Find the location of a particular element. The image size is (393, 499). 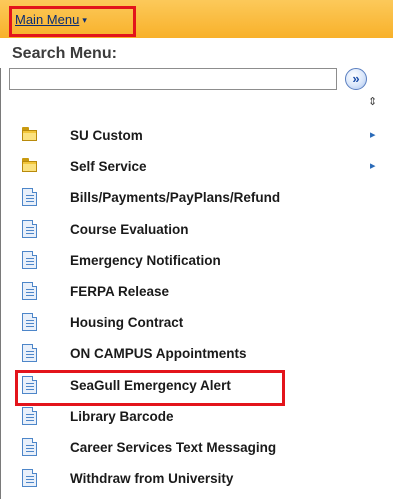

menu-item: Career Services Text Messaging is located at coordinates (196, 447).